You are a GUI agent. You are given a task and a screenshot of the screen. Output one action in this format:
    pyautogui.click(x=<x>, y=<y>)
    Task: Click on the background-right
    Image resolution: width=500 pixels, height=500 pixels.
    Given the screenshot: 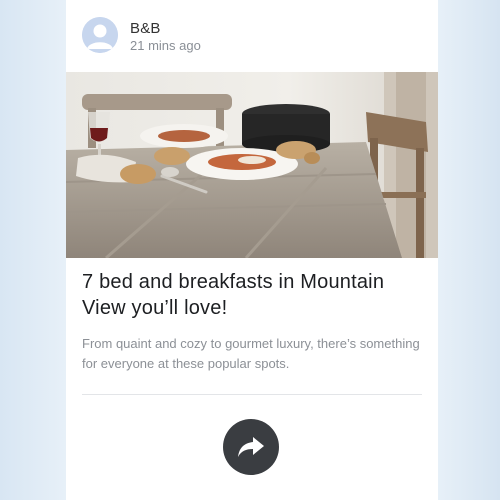 What is the action you would take?
    pyautogui.click(x=469, y=250)
    